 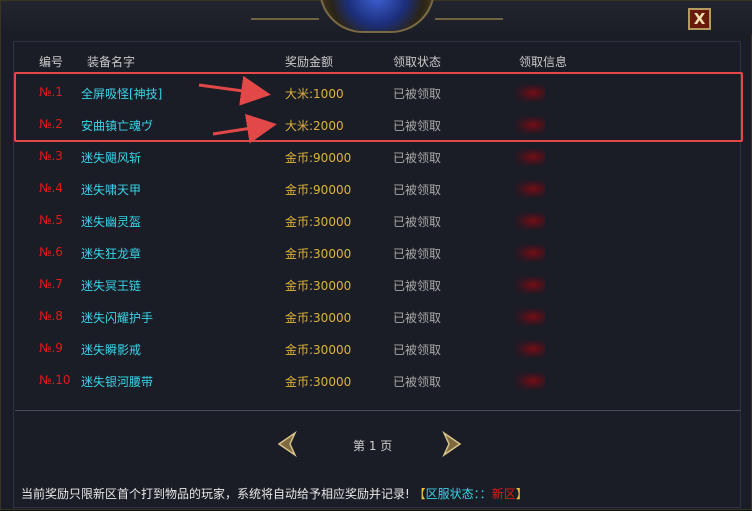 I want to click on equipment-name: 迷失瞬影戒, so click(x=111, y=350).